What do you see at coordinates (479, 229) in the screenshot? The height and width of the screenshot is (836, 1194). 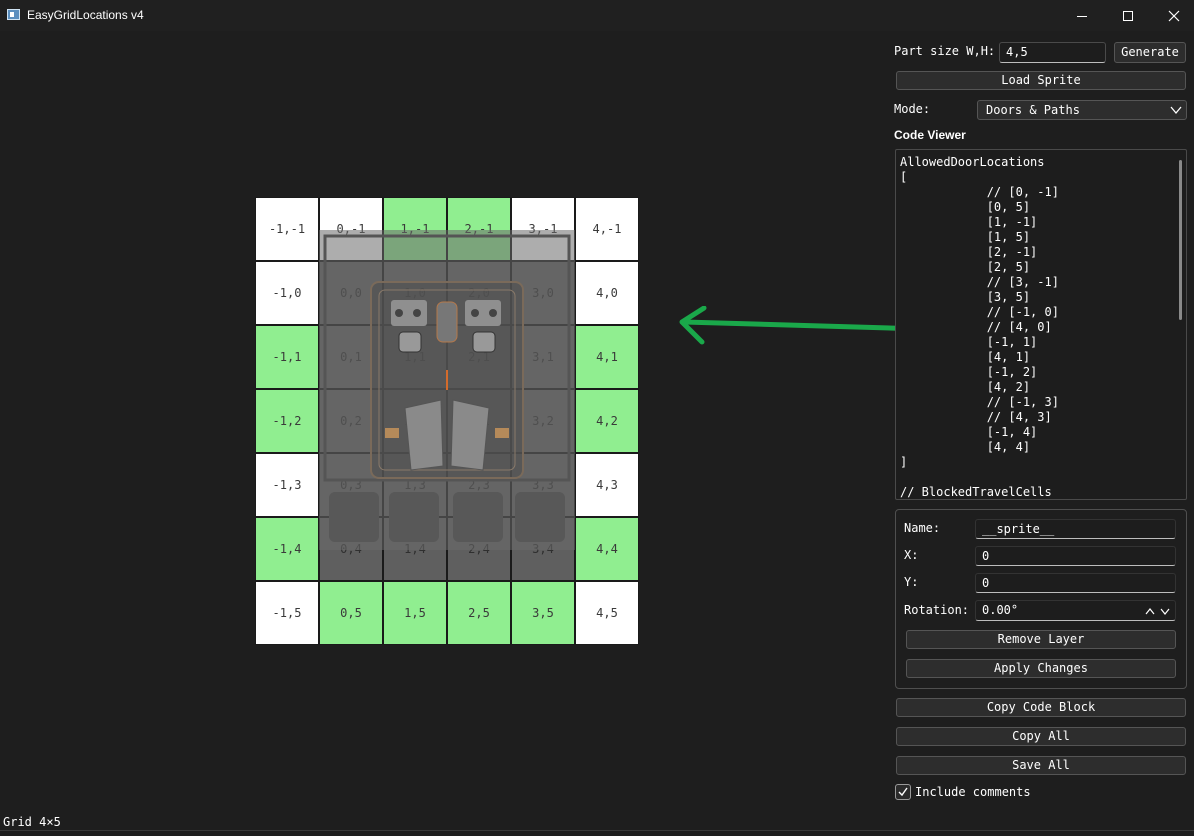 I see `grid-cell: 2,-1` at bounding box center [479, 229].